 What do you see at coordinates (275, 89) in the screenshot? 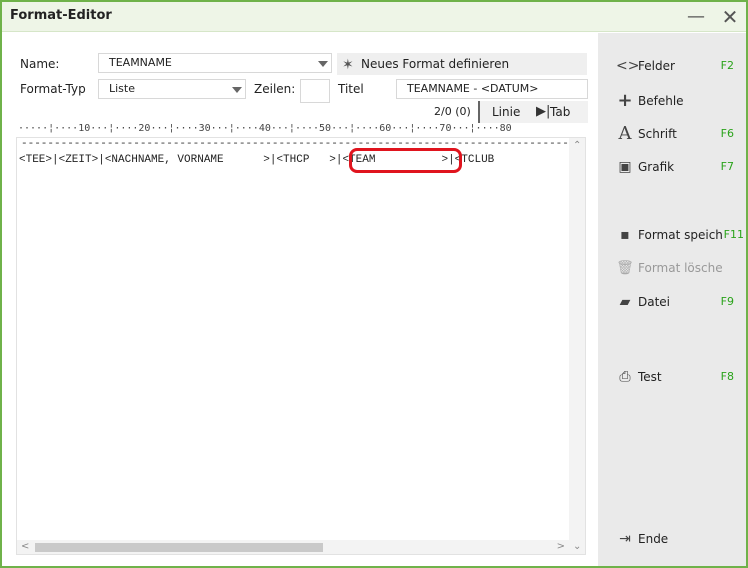
I see `rows-label: Zeilen:` at bounding box center [275, 89].